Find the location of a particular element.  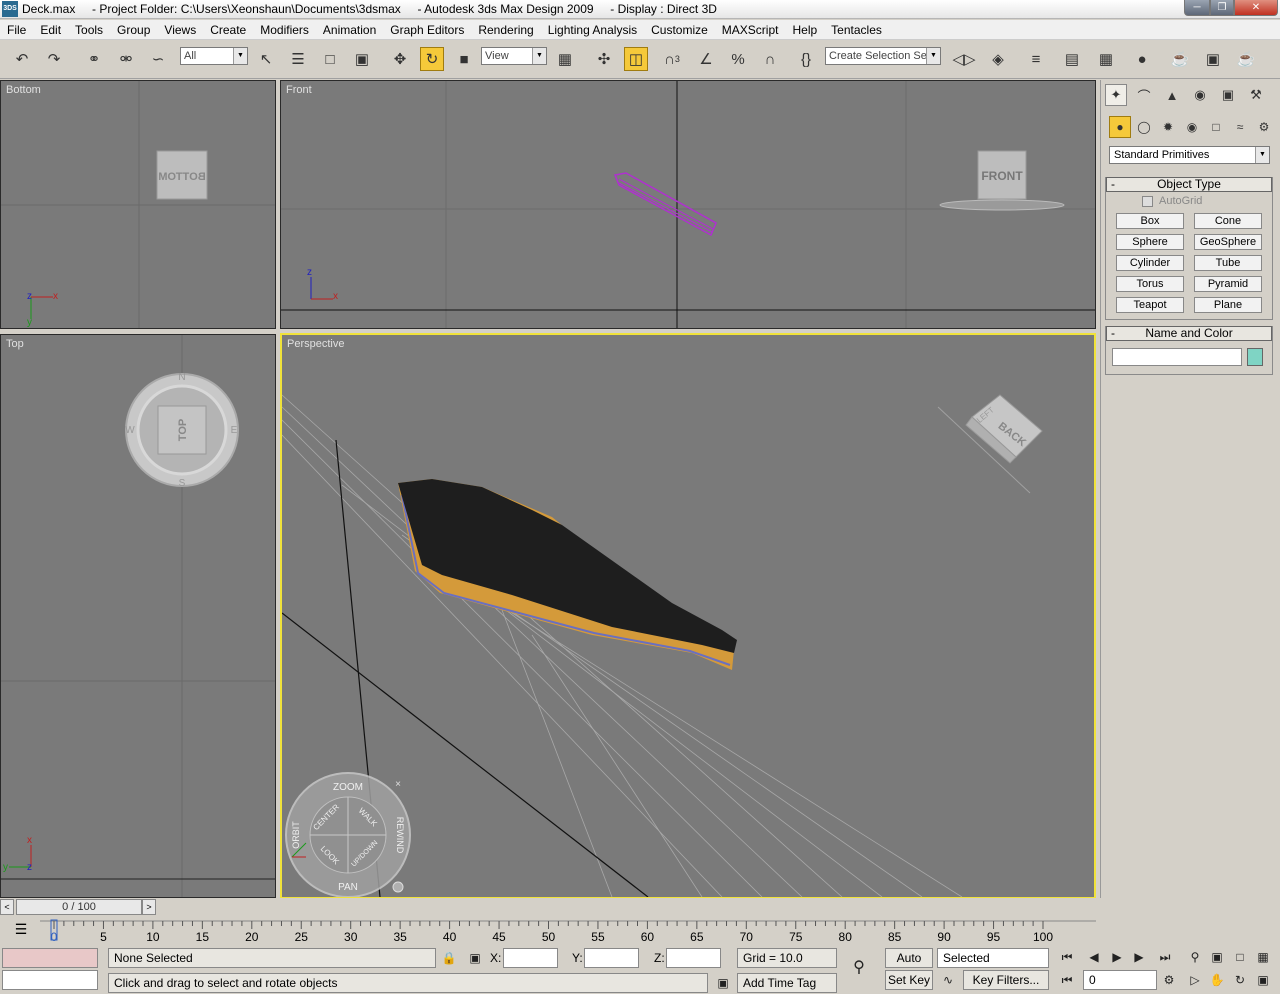

maximize-viewport-icon: ▣ is located at coordinates (1263, 980).